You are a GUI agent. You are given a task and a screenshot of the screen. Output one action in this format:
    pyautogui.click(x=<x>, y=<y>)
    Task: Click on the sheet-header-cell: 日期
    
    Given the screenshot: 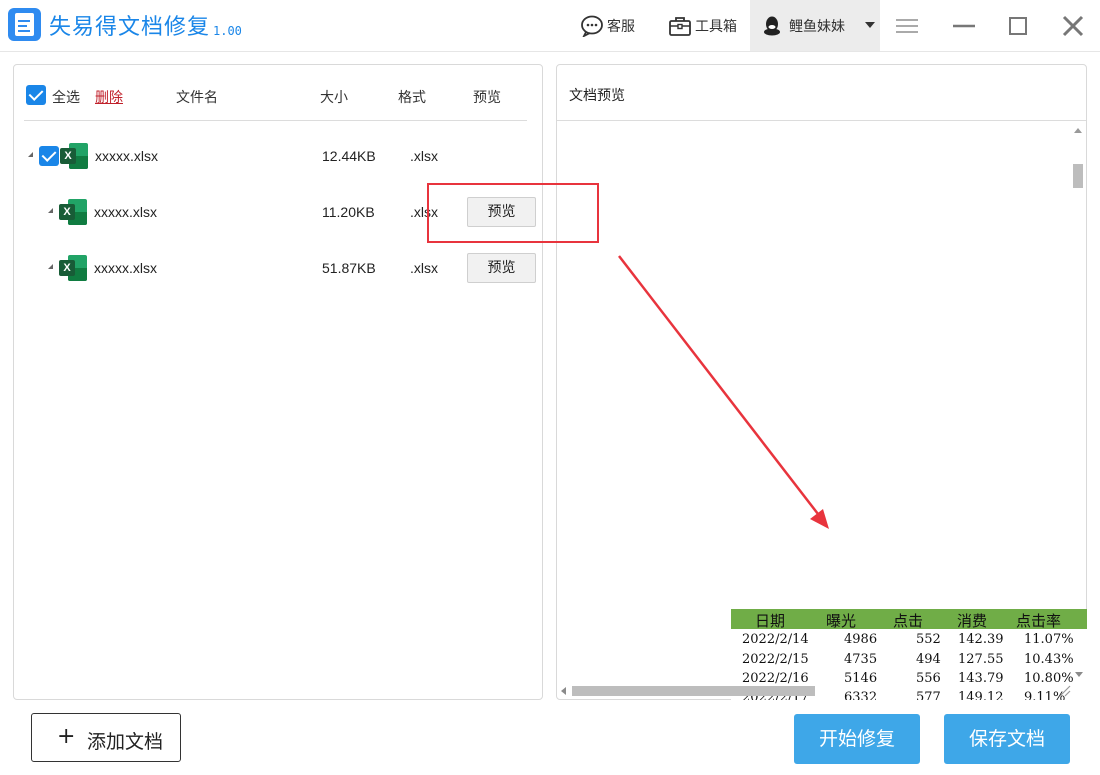 What is the action you would take?
    pyautogui.click(x=770, y=621)
    